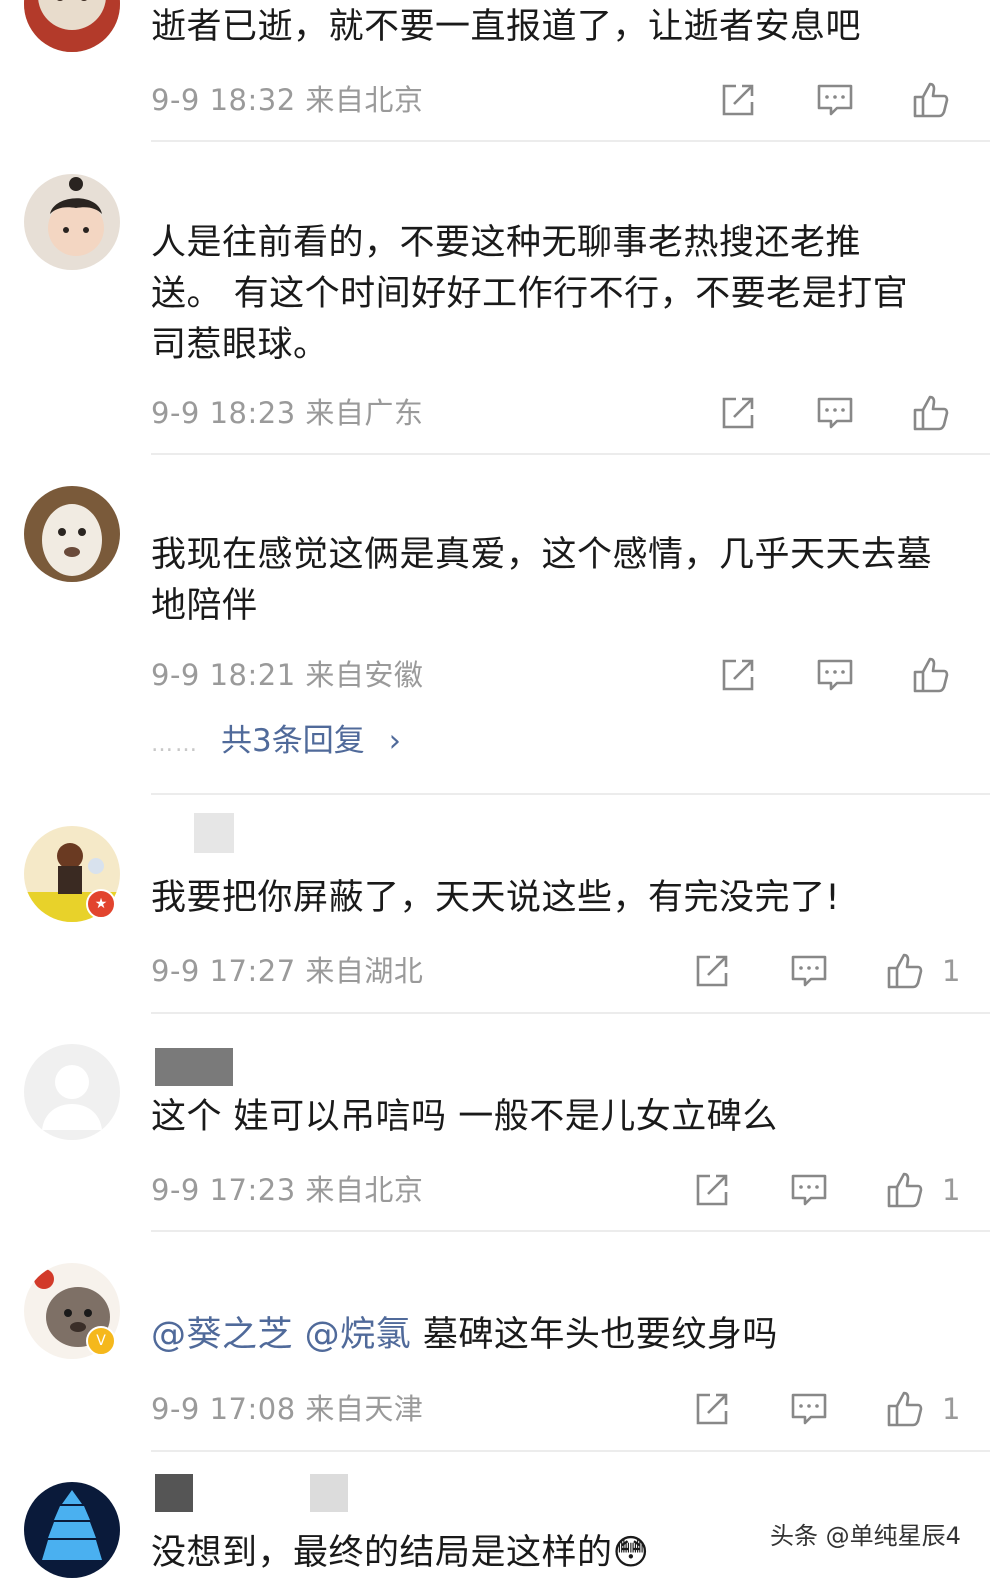 This screenshot has height=1579, width=996. I want to click on blue-pagoda-avatar-icon, so click(72, 1530).